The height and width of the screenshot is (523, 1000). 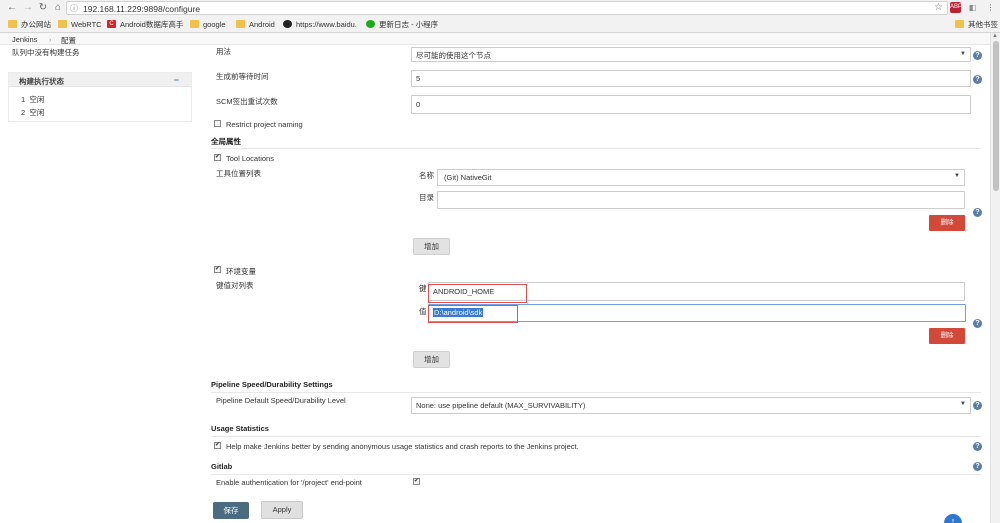 I want to click on scrollbar-thumb, so click(x=996, y=116).